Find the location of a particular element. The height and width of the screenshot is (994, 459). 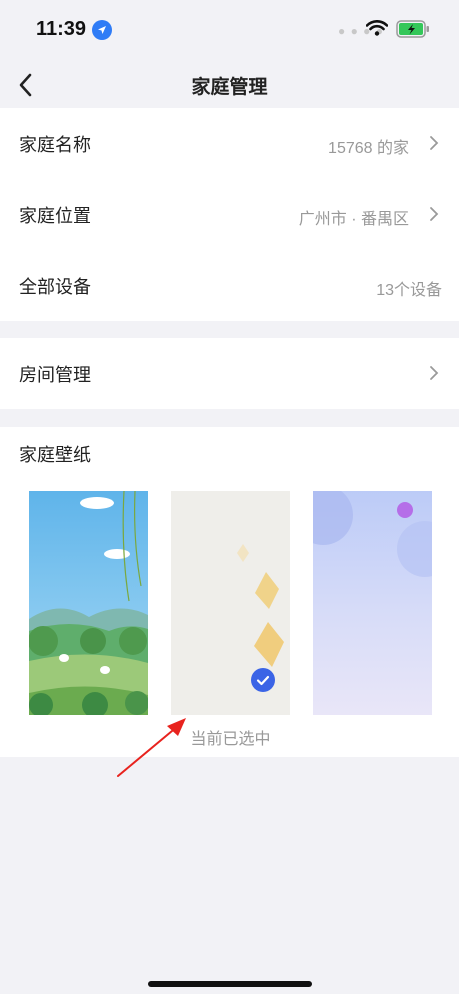

rooms-group: 房间管理 is located at coordinates (229, 373).